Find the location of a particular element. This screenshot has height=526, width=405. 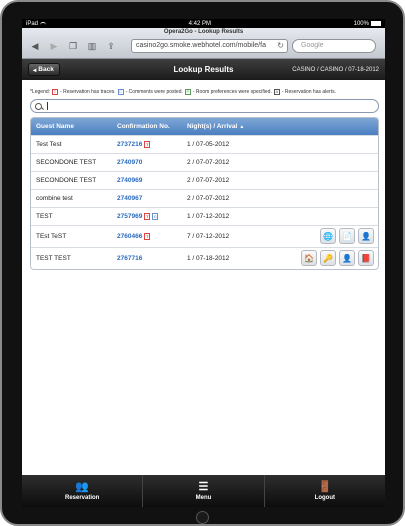

confirmation-number: 2757969 T C is located at coordinates (152, 216).